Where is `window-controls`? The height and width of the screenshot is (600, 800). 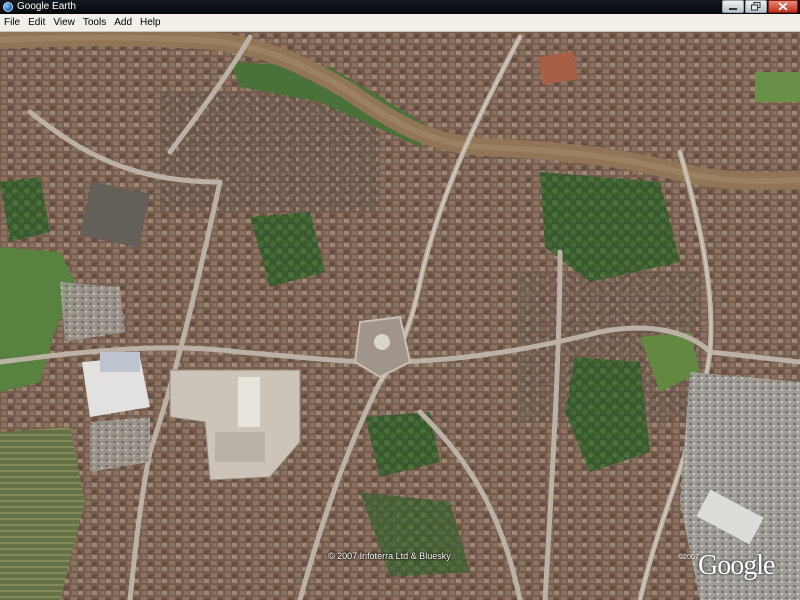
window-controls is located at coordinates (760, 6).